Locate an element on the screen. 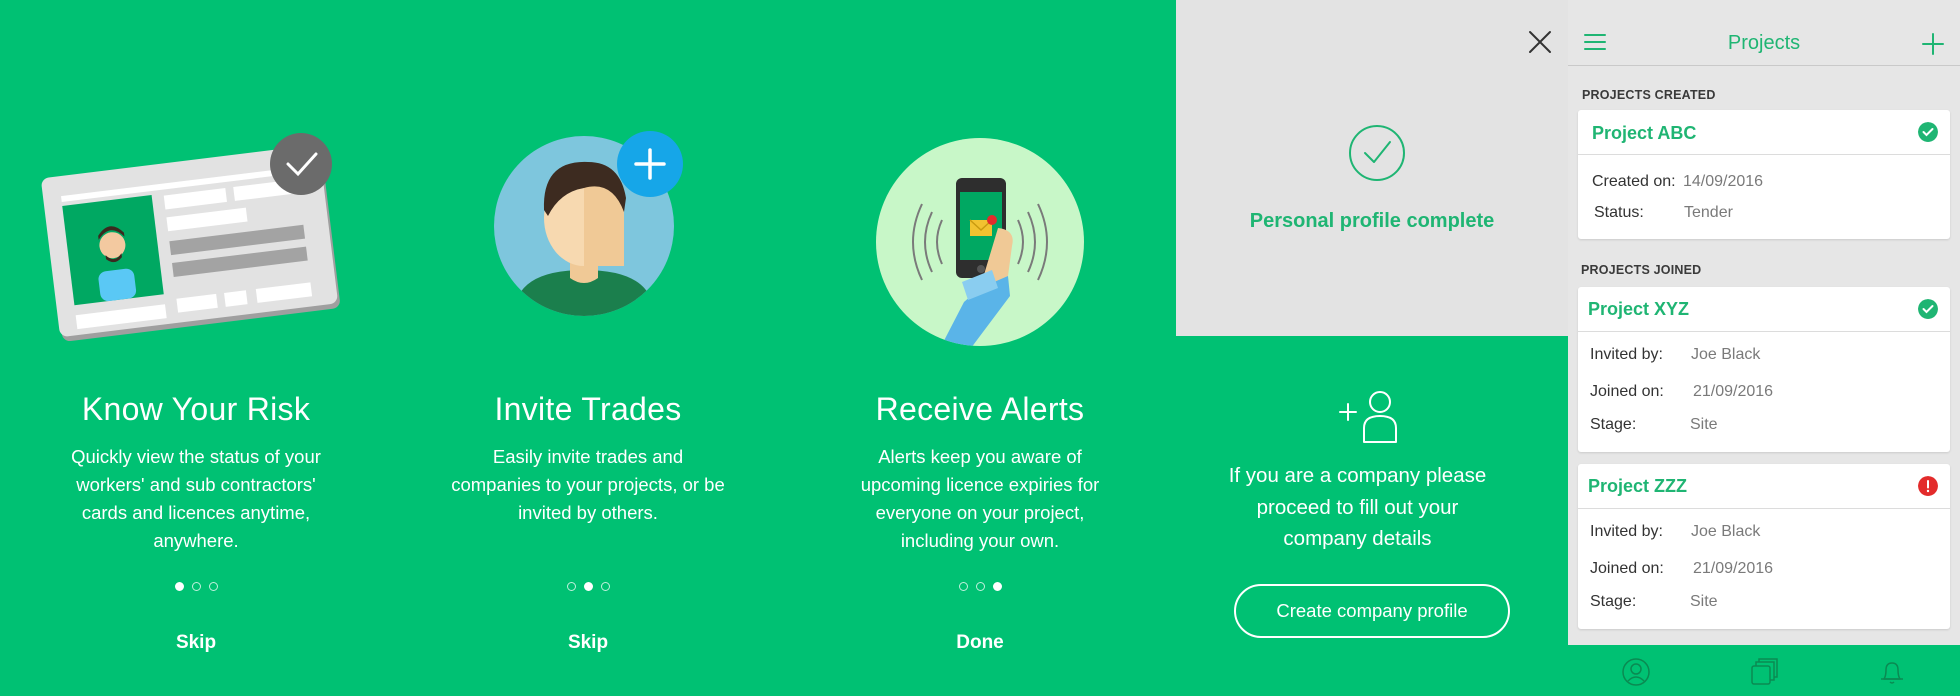 The height and width of the screenshot is (696, 1960). created-on-label: Created on: is located at coordinates (1634, 181).